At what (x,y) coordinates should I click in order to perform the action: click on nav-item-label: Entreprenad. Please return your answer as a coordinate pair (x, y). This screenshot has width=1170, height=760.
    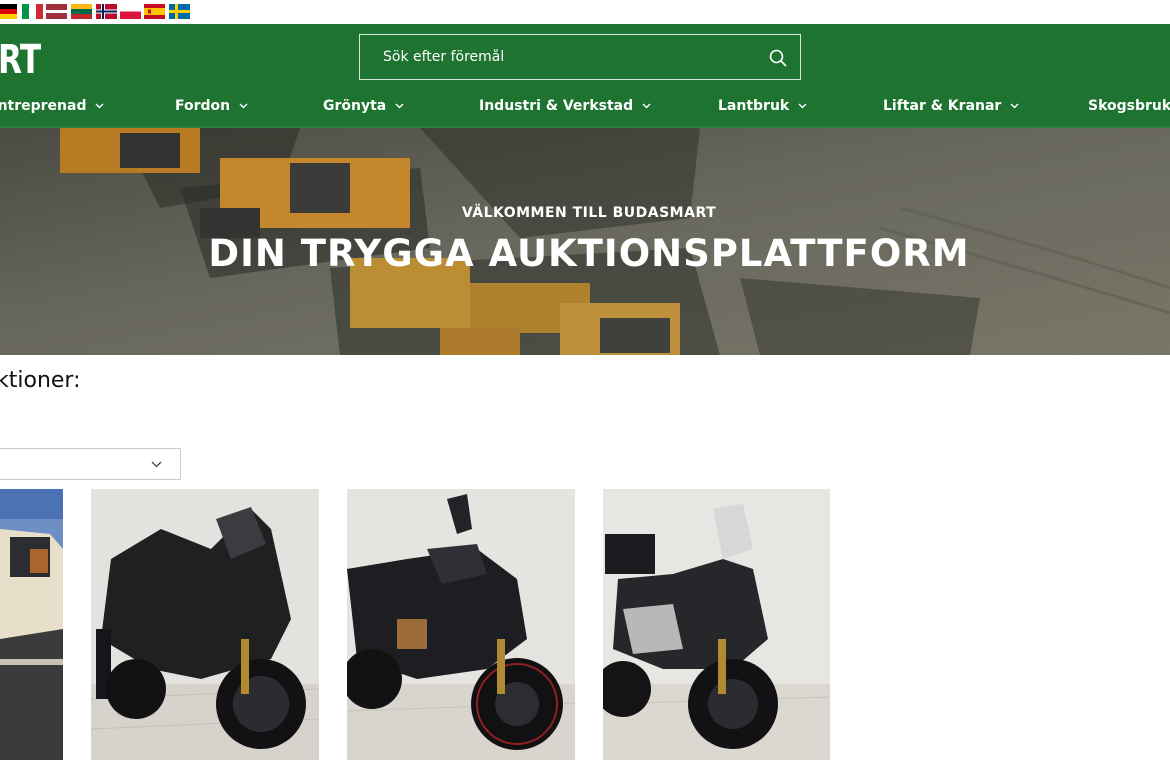
    Looking at the image, I should click on (43, 106).